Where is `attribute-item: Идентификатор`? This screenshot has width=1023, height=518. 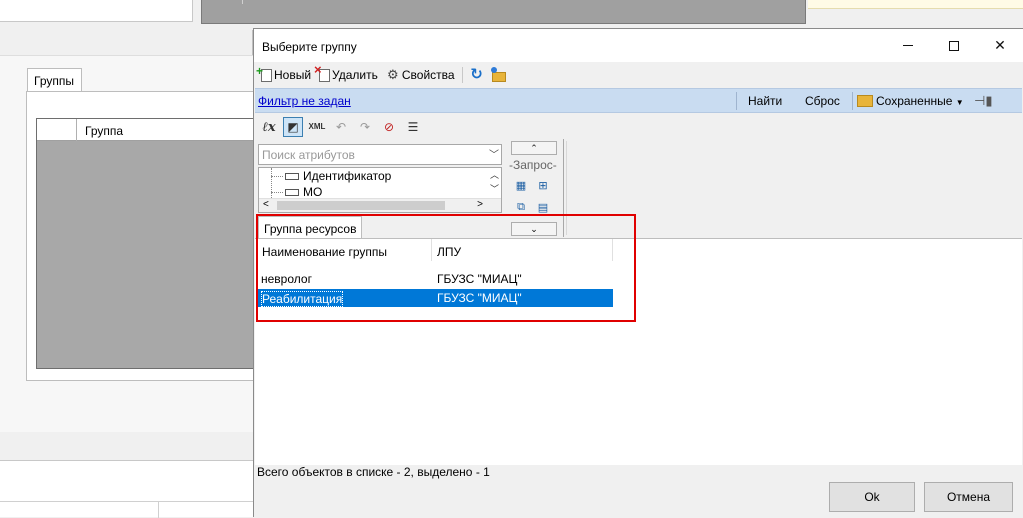 attribute-item: Идентификатор is located at coordinates (338, 176).